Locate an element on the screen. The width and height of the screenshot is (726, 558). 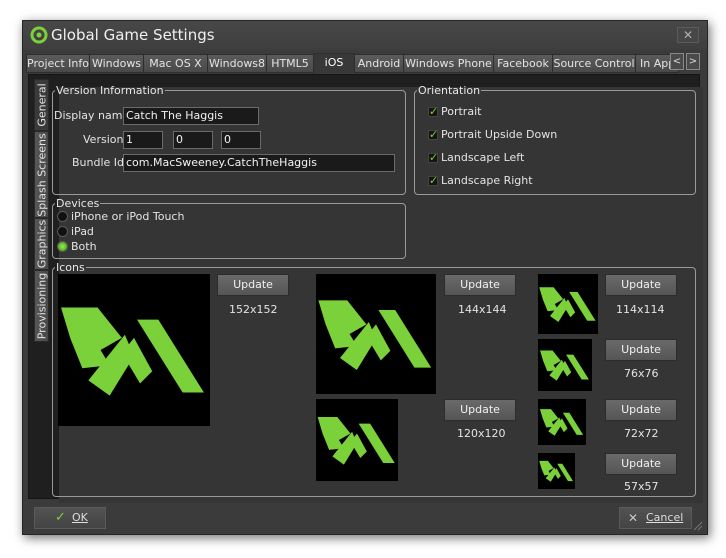
orientation-portrait-upside-down-label: Portrait Upside Down is located at coordinates (499, 134).